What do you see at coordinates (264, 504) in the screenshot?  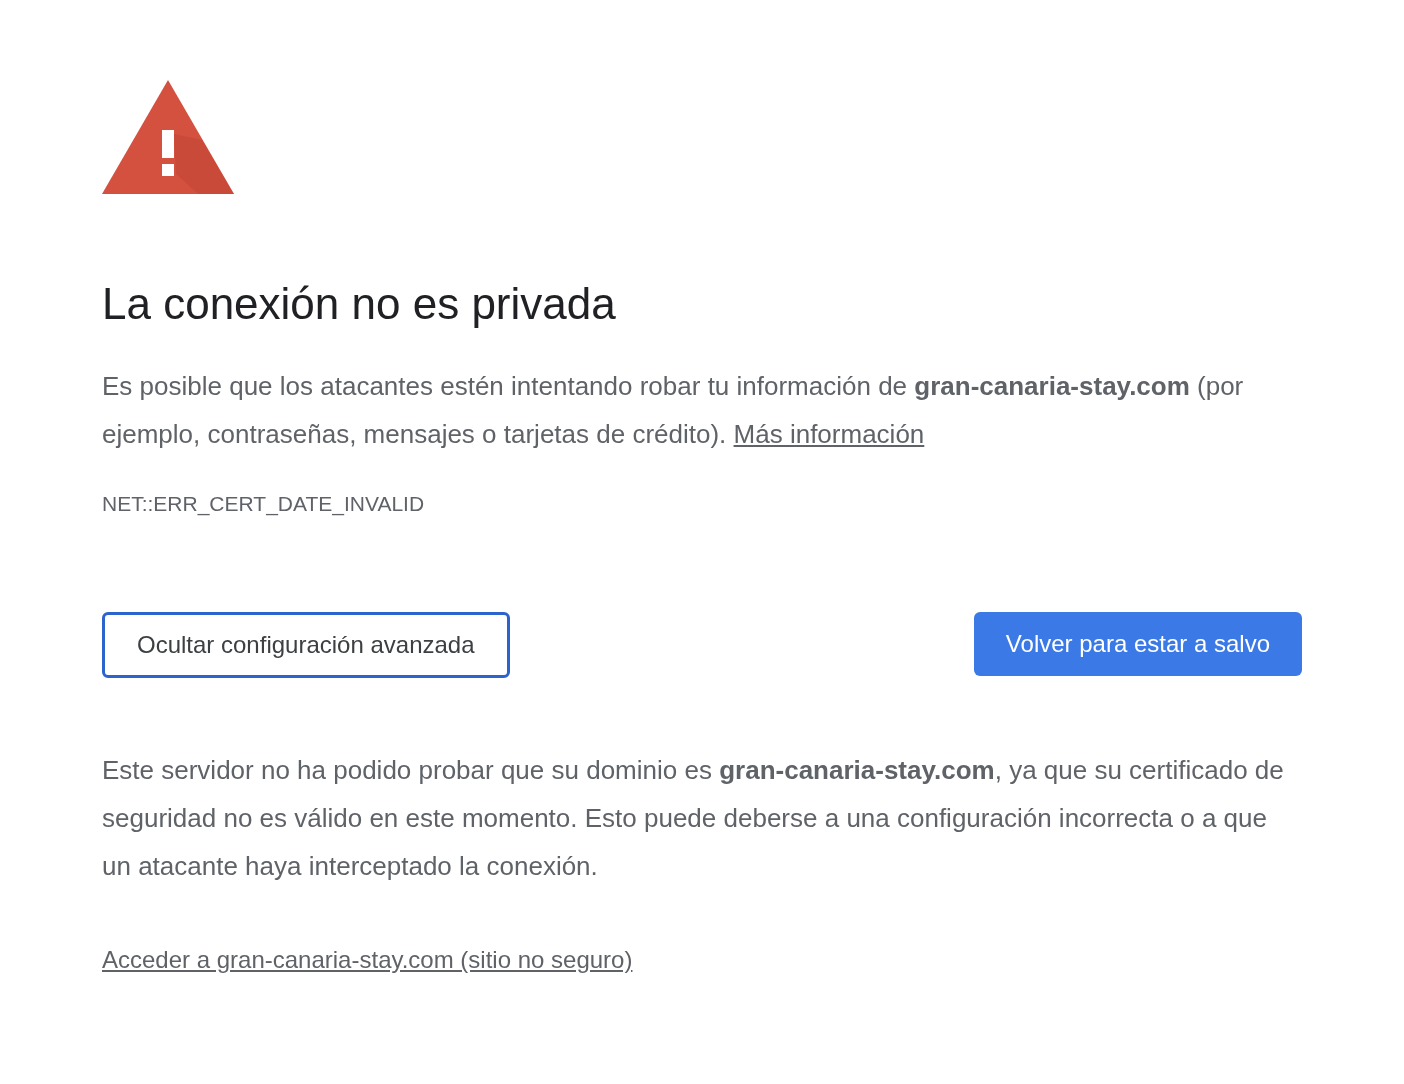 I see `error-code: NET::ERR_CERT_DATE_INVALID` at bounding box center [264, 504].